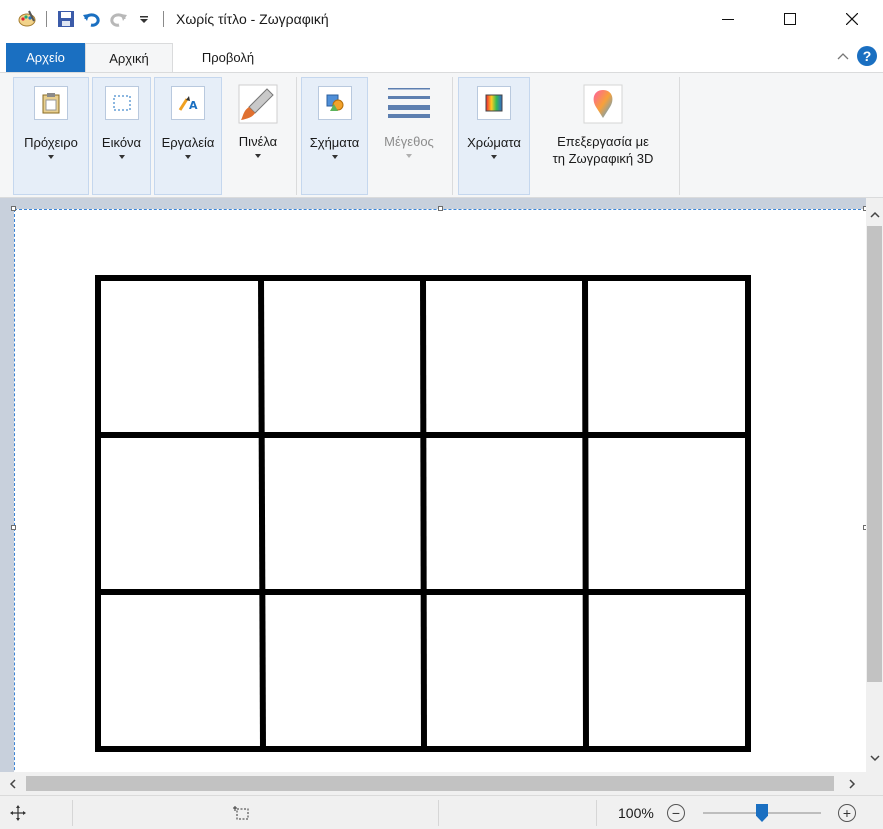 The width and height of the screenshot is (883, 829). I want to click on tab-view: Προβολή, so click(228, 57).